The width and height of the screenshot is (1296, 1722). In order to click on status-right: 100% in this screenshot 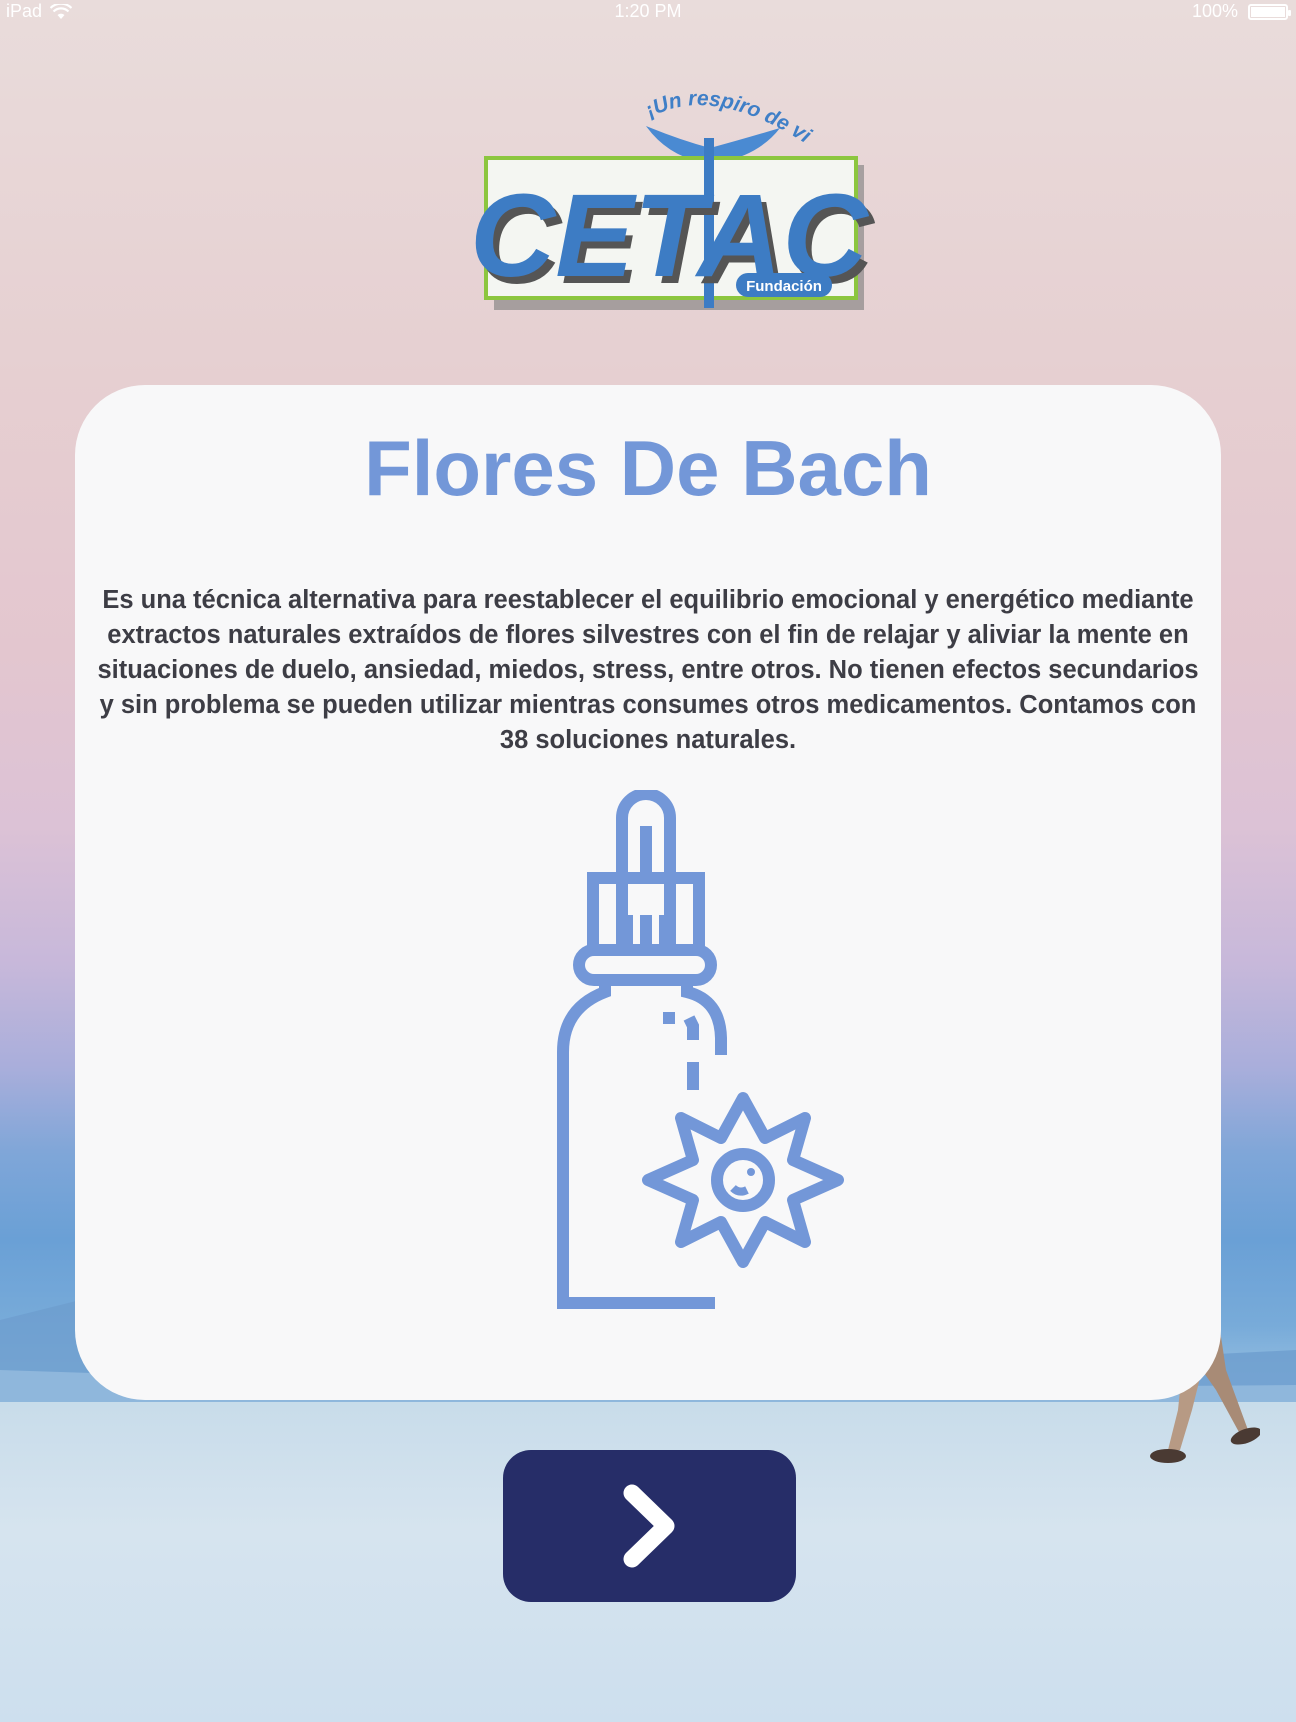, I will do `click(1241, 11)`.